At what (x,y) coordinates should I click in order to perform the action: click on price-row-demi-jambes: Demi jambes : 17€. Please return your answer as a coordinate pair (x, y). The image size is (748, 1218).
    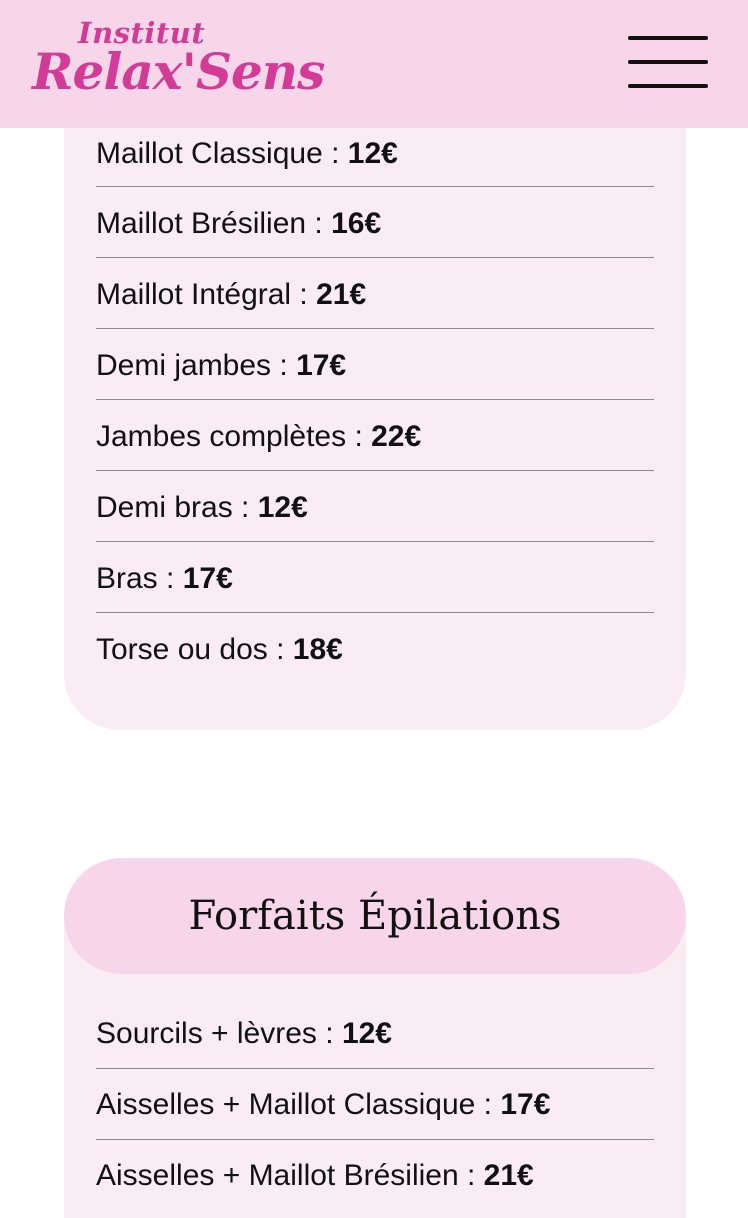
    Looking at the image, I should click on (375, 364).